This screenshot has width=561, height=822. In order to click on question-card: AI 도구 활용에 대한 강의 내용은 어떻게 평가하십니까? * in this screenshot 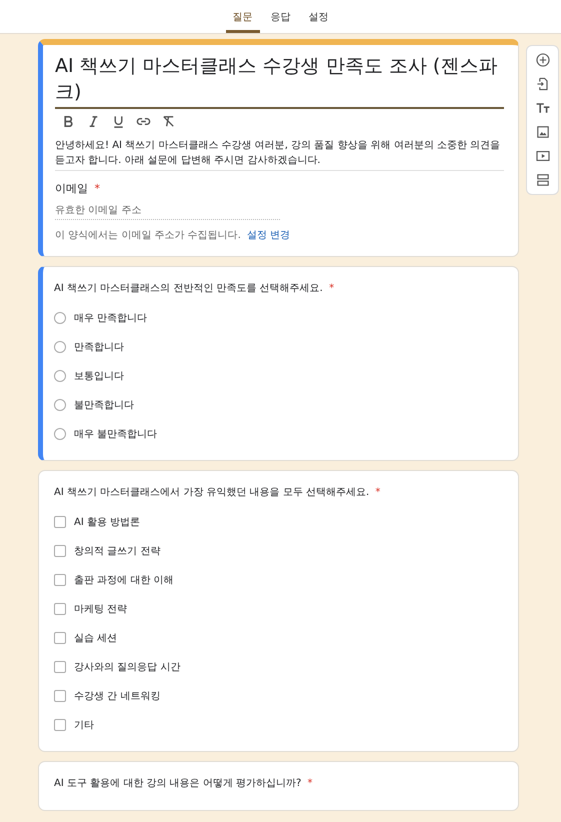, I will do `click(278, 786)`.